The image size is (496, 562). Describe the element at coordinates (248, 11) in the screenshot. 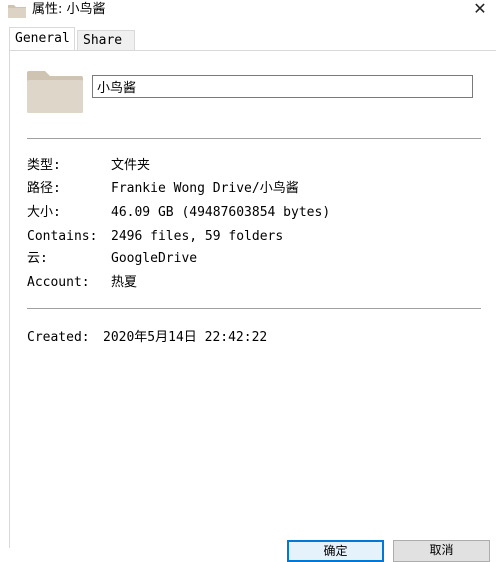

I see `title-bar: 属性: 小鸟酱 ✕` at that location.